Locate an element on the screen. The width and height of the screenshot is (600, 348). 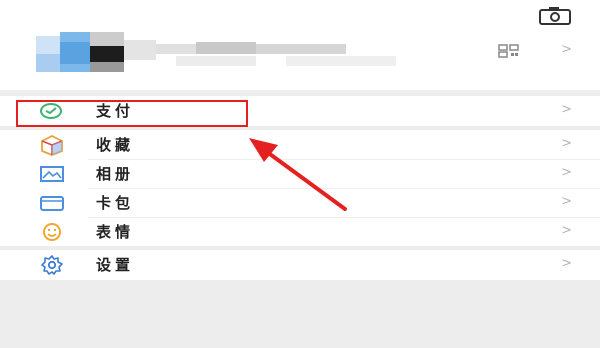
qr-code-icon is located at coordinates (509, 51).